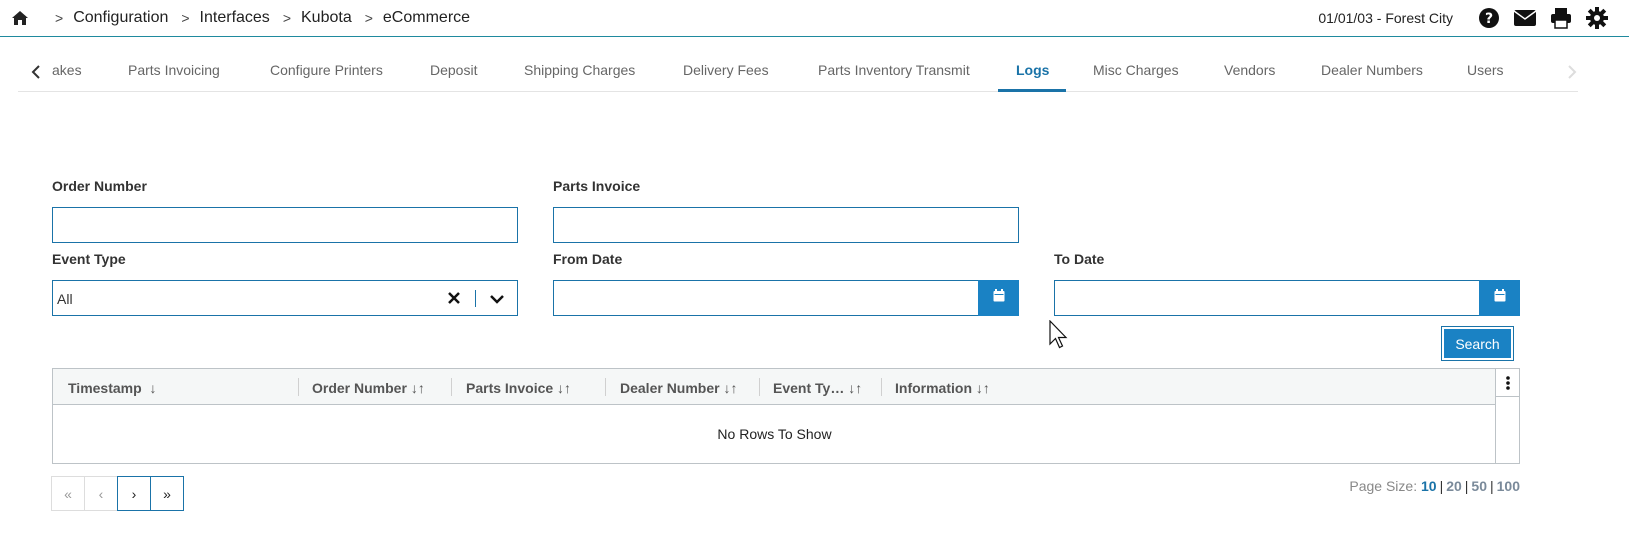 Image resolution: width=1629 pixels, height=534 pixels. What do you see at coordinates (774, 434) in the screenshot?
I see `empty-grid-message: No Rows To Show` at bounding box center [774, 434].